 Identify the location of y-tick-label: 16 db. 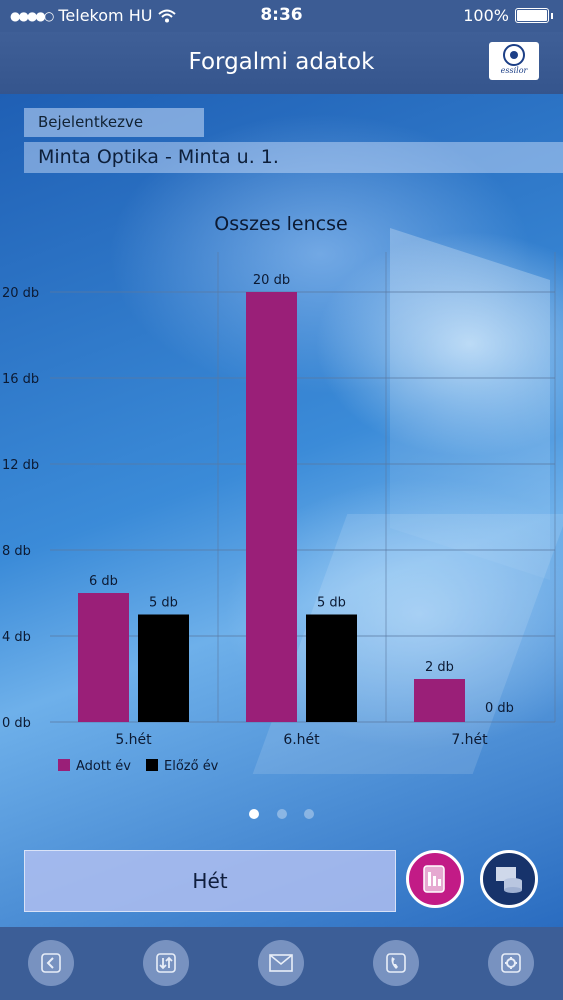
(20, 379).